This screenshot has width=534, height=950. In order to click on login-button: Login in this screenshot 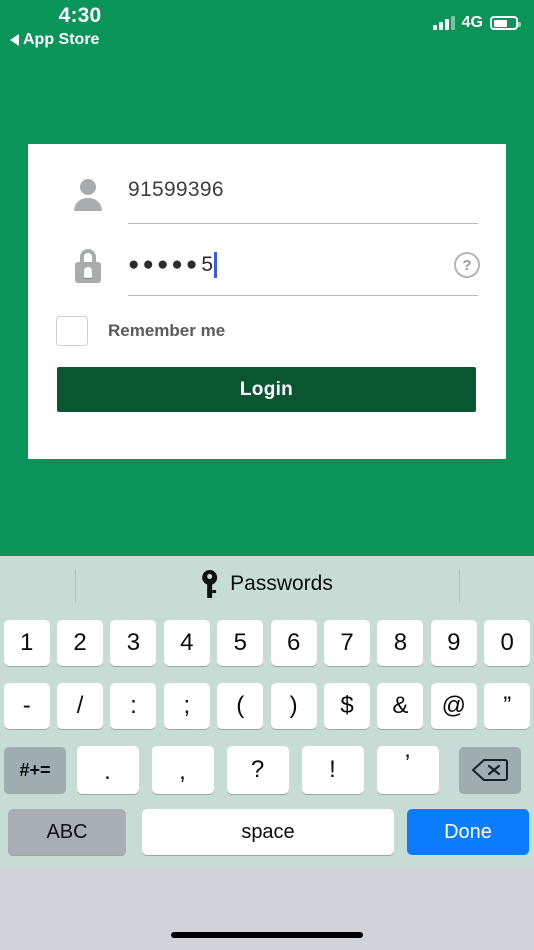, I will do `click(266, 389)`.